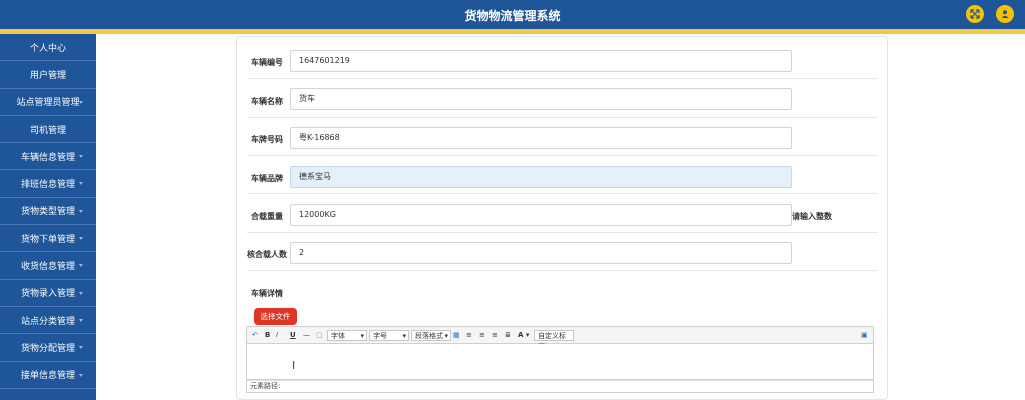 The width and height of the screenshot is (1025, 400). What do you see at coordinates (380, 336) in the screenshot?
I see `font-size-select-label: 字号` at bounding box center [380, 336].